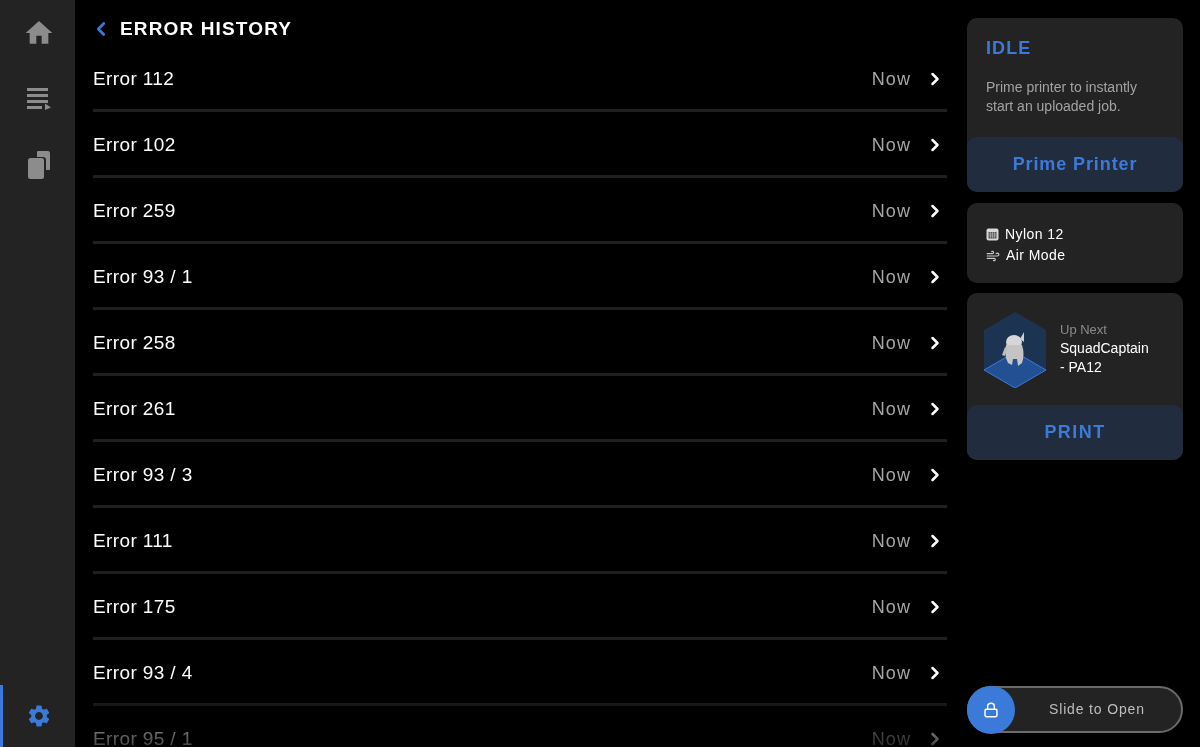  I want to click on error-title: Error 111, so click(133, 541).